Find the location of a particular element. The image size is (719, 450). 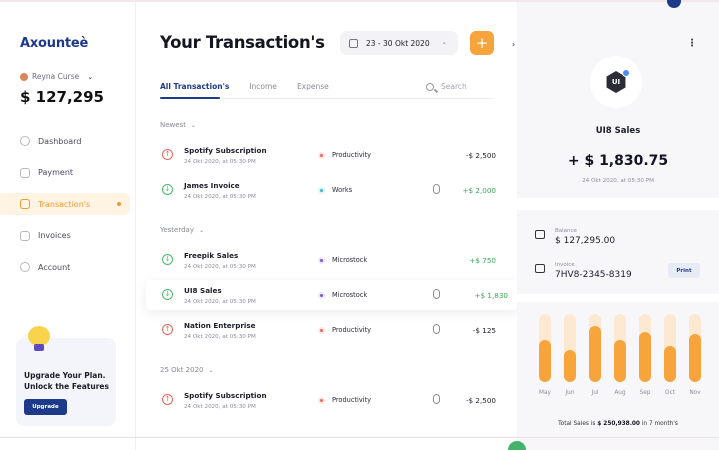

invoice-number: 7HV8-2345-8319 is located at coordinates (593, 275).